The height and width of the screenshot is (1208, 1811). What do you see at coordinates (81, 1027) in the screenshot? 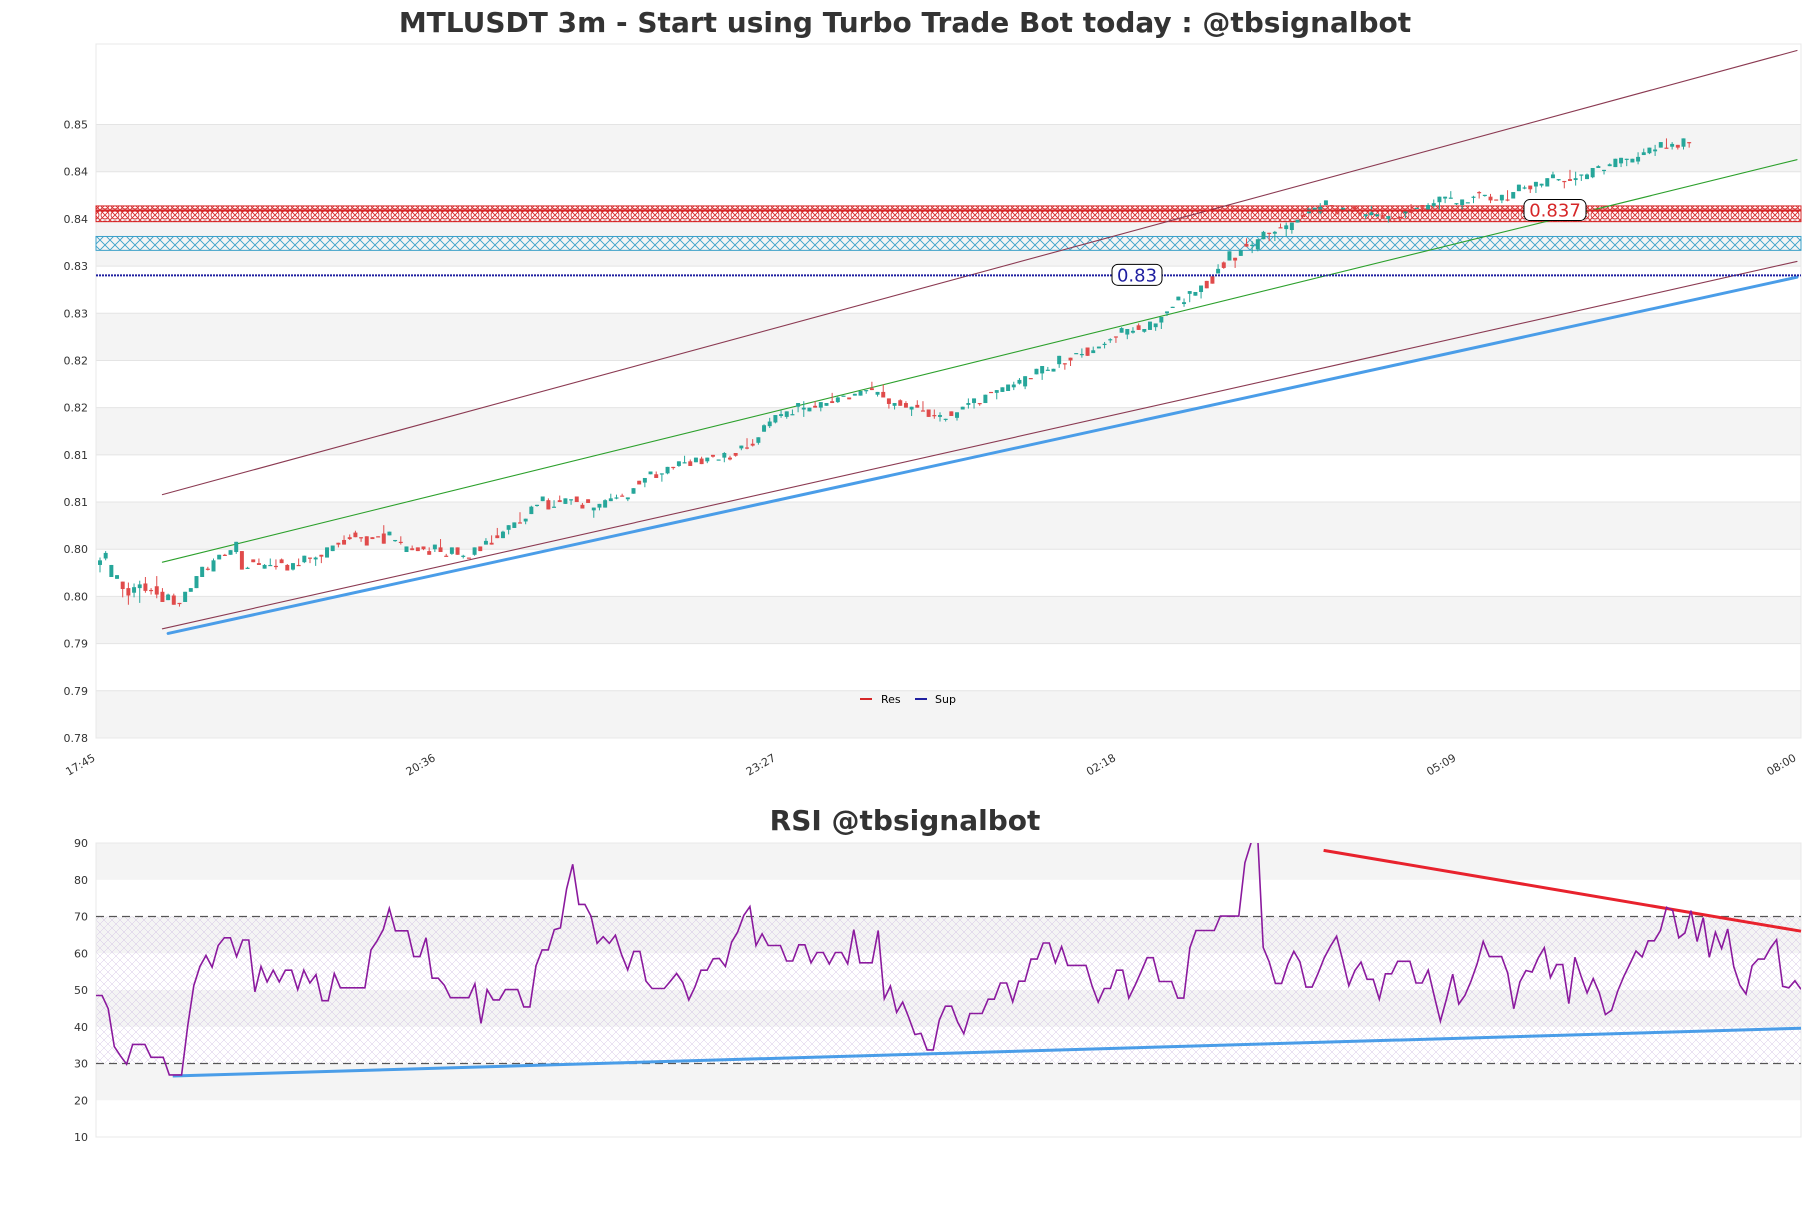
I see `rsi-y-tick-label: 40` at bounding box center [81, 1027].